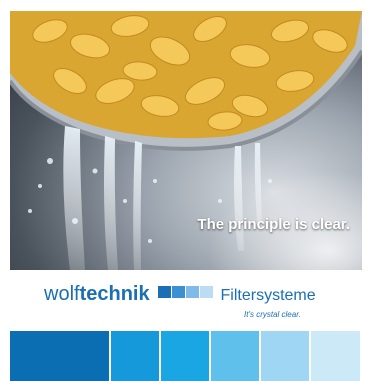 The height and width of the screenshot is (381, 373). I want to click on tagline: The principle is clear., so click(273, 224).